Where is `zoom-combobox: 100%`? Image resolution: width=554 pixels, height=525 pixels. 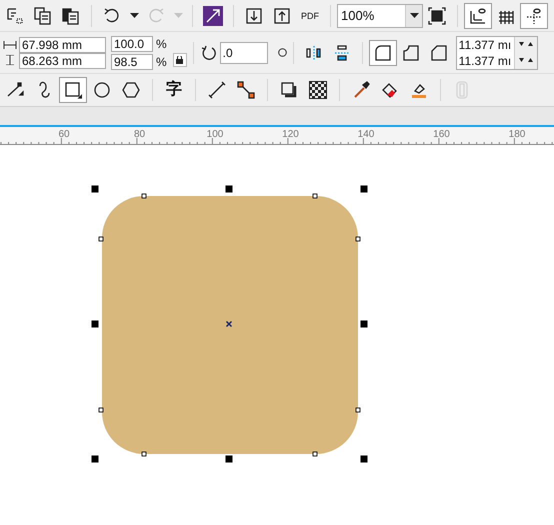 zoom-combobox: 100% is located at coordinates (380, 16).